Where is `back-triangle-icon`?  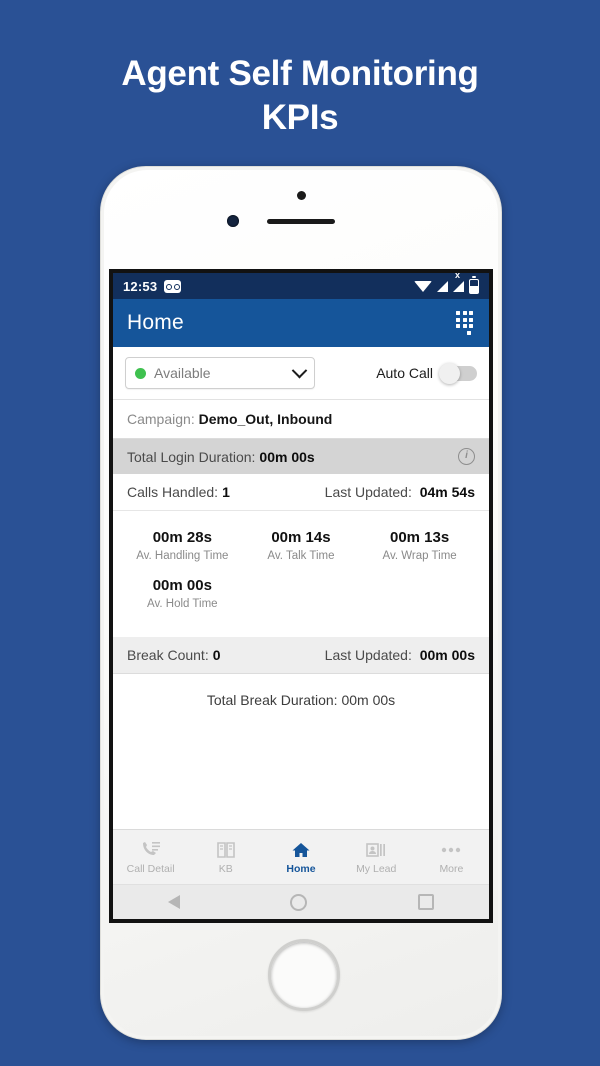
back-triangle-icon is located at coordinates (174, 902).